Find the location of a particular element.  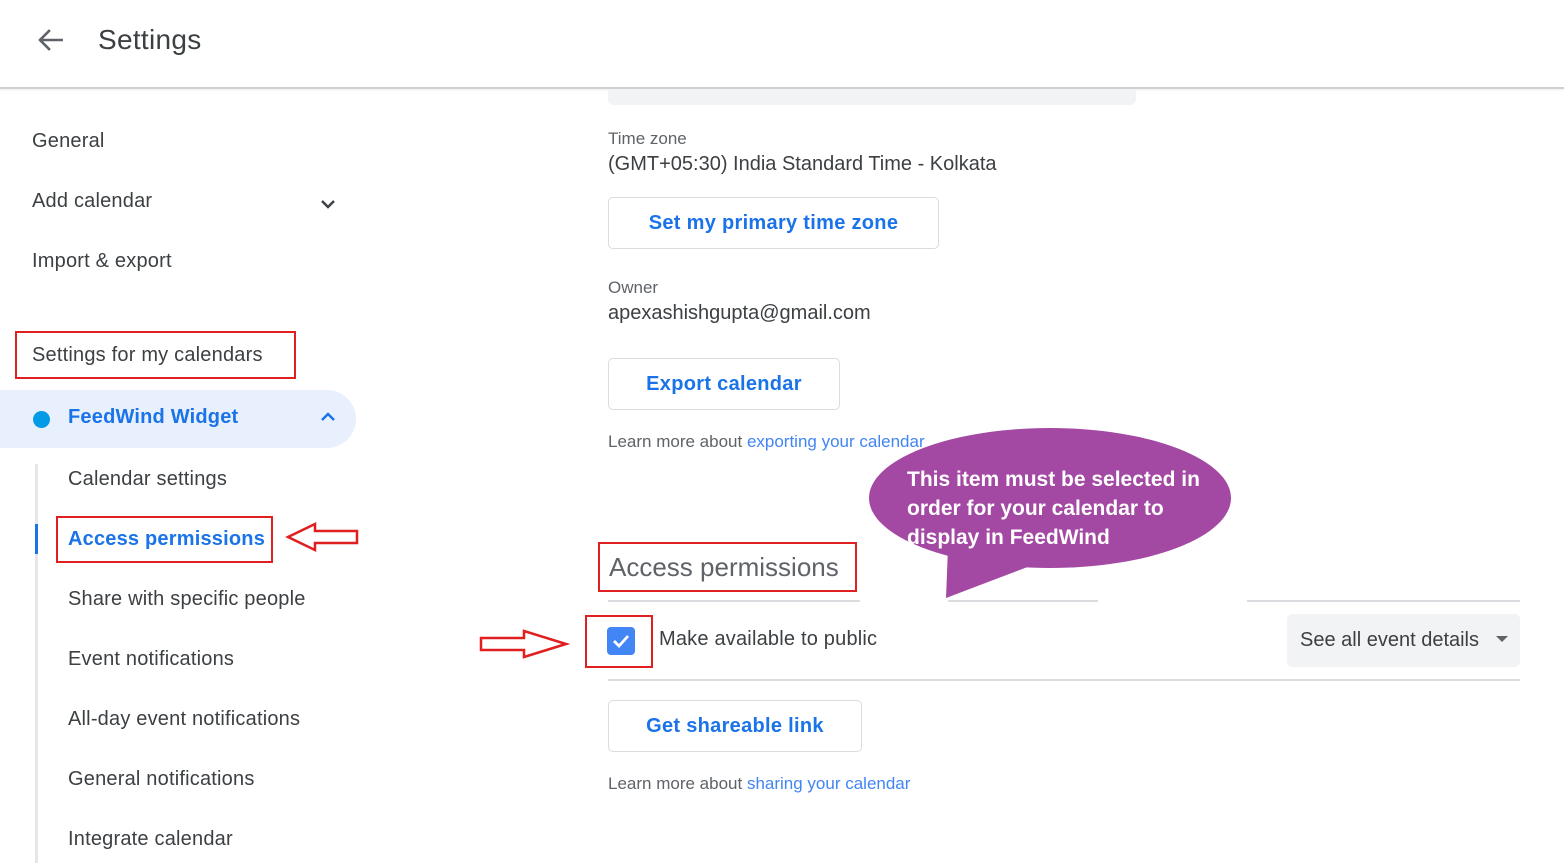

sharing-learn-more: Learn more about sharing your calendar is located at coordinates (759, 784).